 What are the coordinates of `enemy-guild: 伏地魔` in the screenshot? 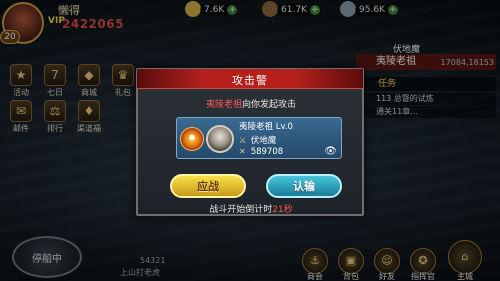 It's located at (263, 141).